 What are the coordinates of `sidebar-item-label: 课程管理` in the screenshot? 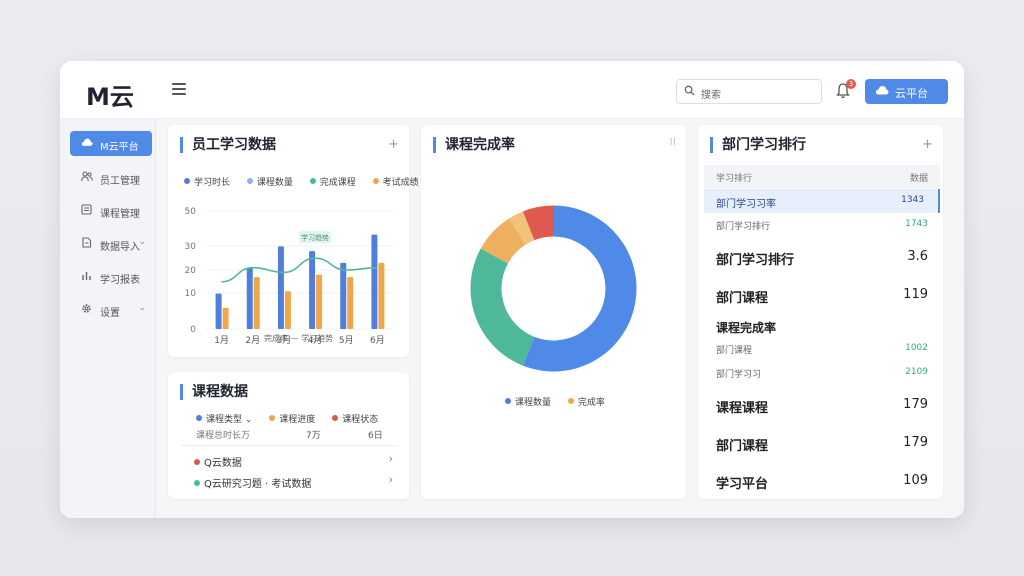 It's located at (120, 214).